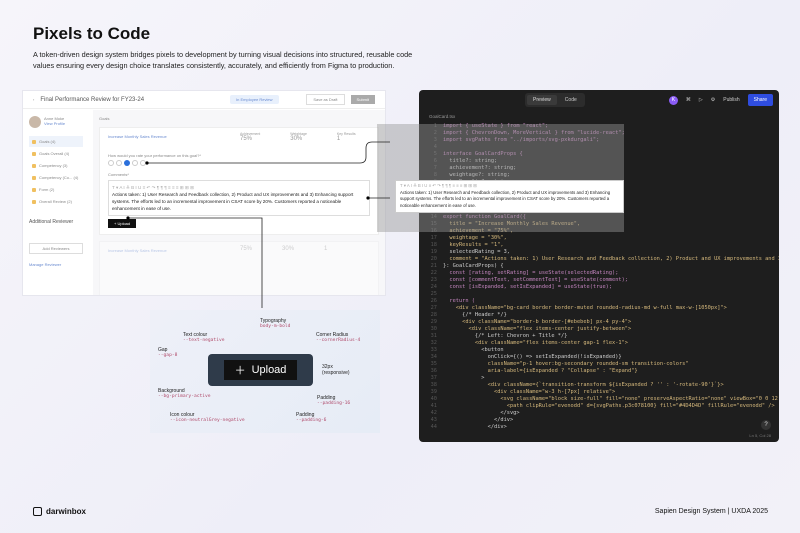  I want to click on spec-button-label: Upload, so click(269, 370).